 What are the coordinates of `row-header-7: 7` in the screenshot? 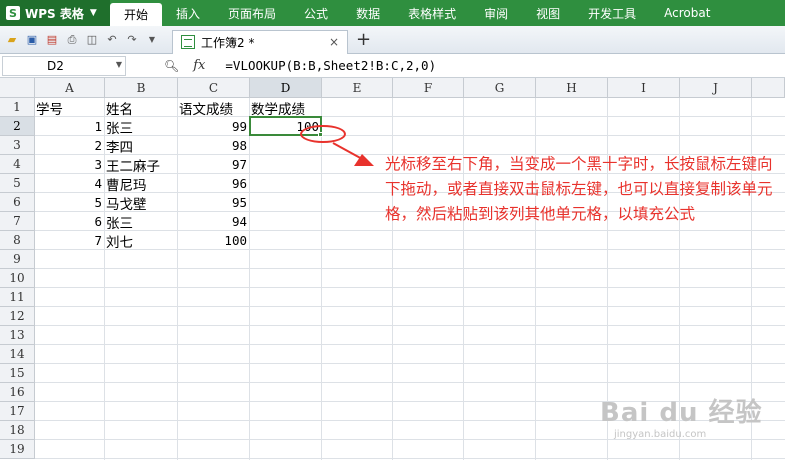 It's located at (17, 221).